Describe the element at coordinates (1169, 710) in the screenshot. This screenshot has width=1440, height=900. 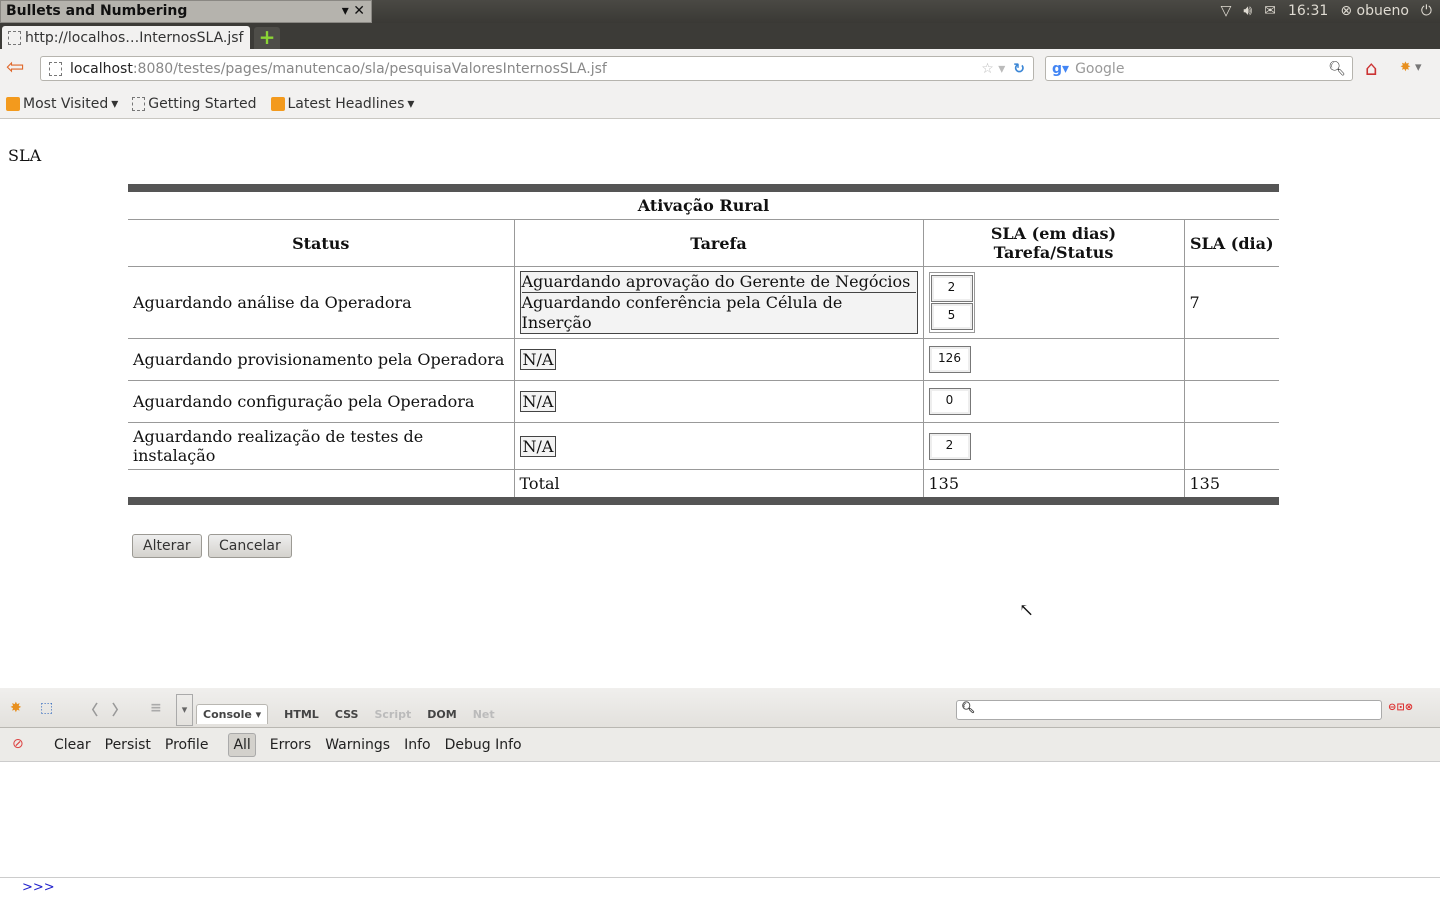
I see `firebug-search-input: 🔍︎` at that location.